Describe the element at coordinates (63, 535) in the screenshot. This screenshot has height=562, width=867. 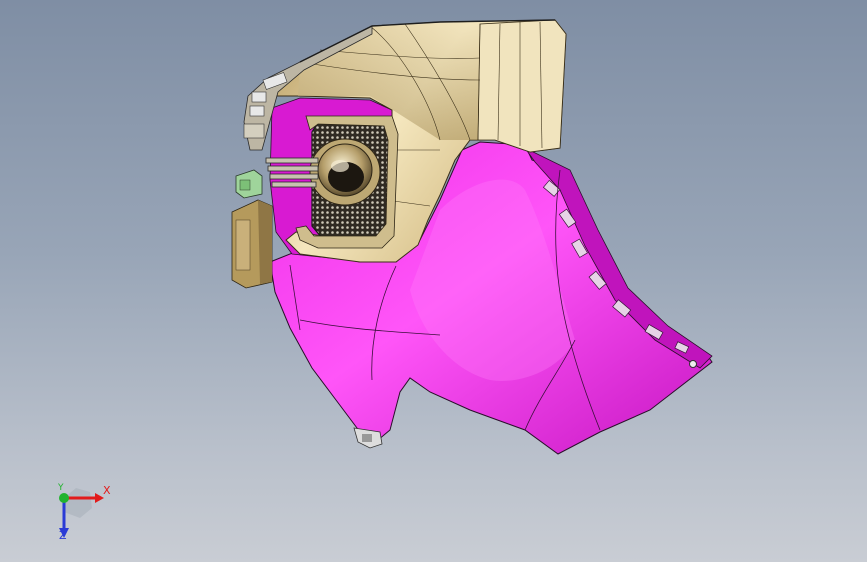
I see `axis-z-label: Z` at that location.